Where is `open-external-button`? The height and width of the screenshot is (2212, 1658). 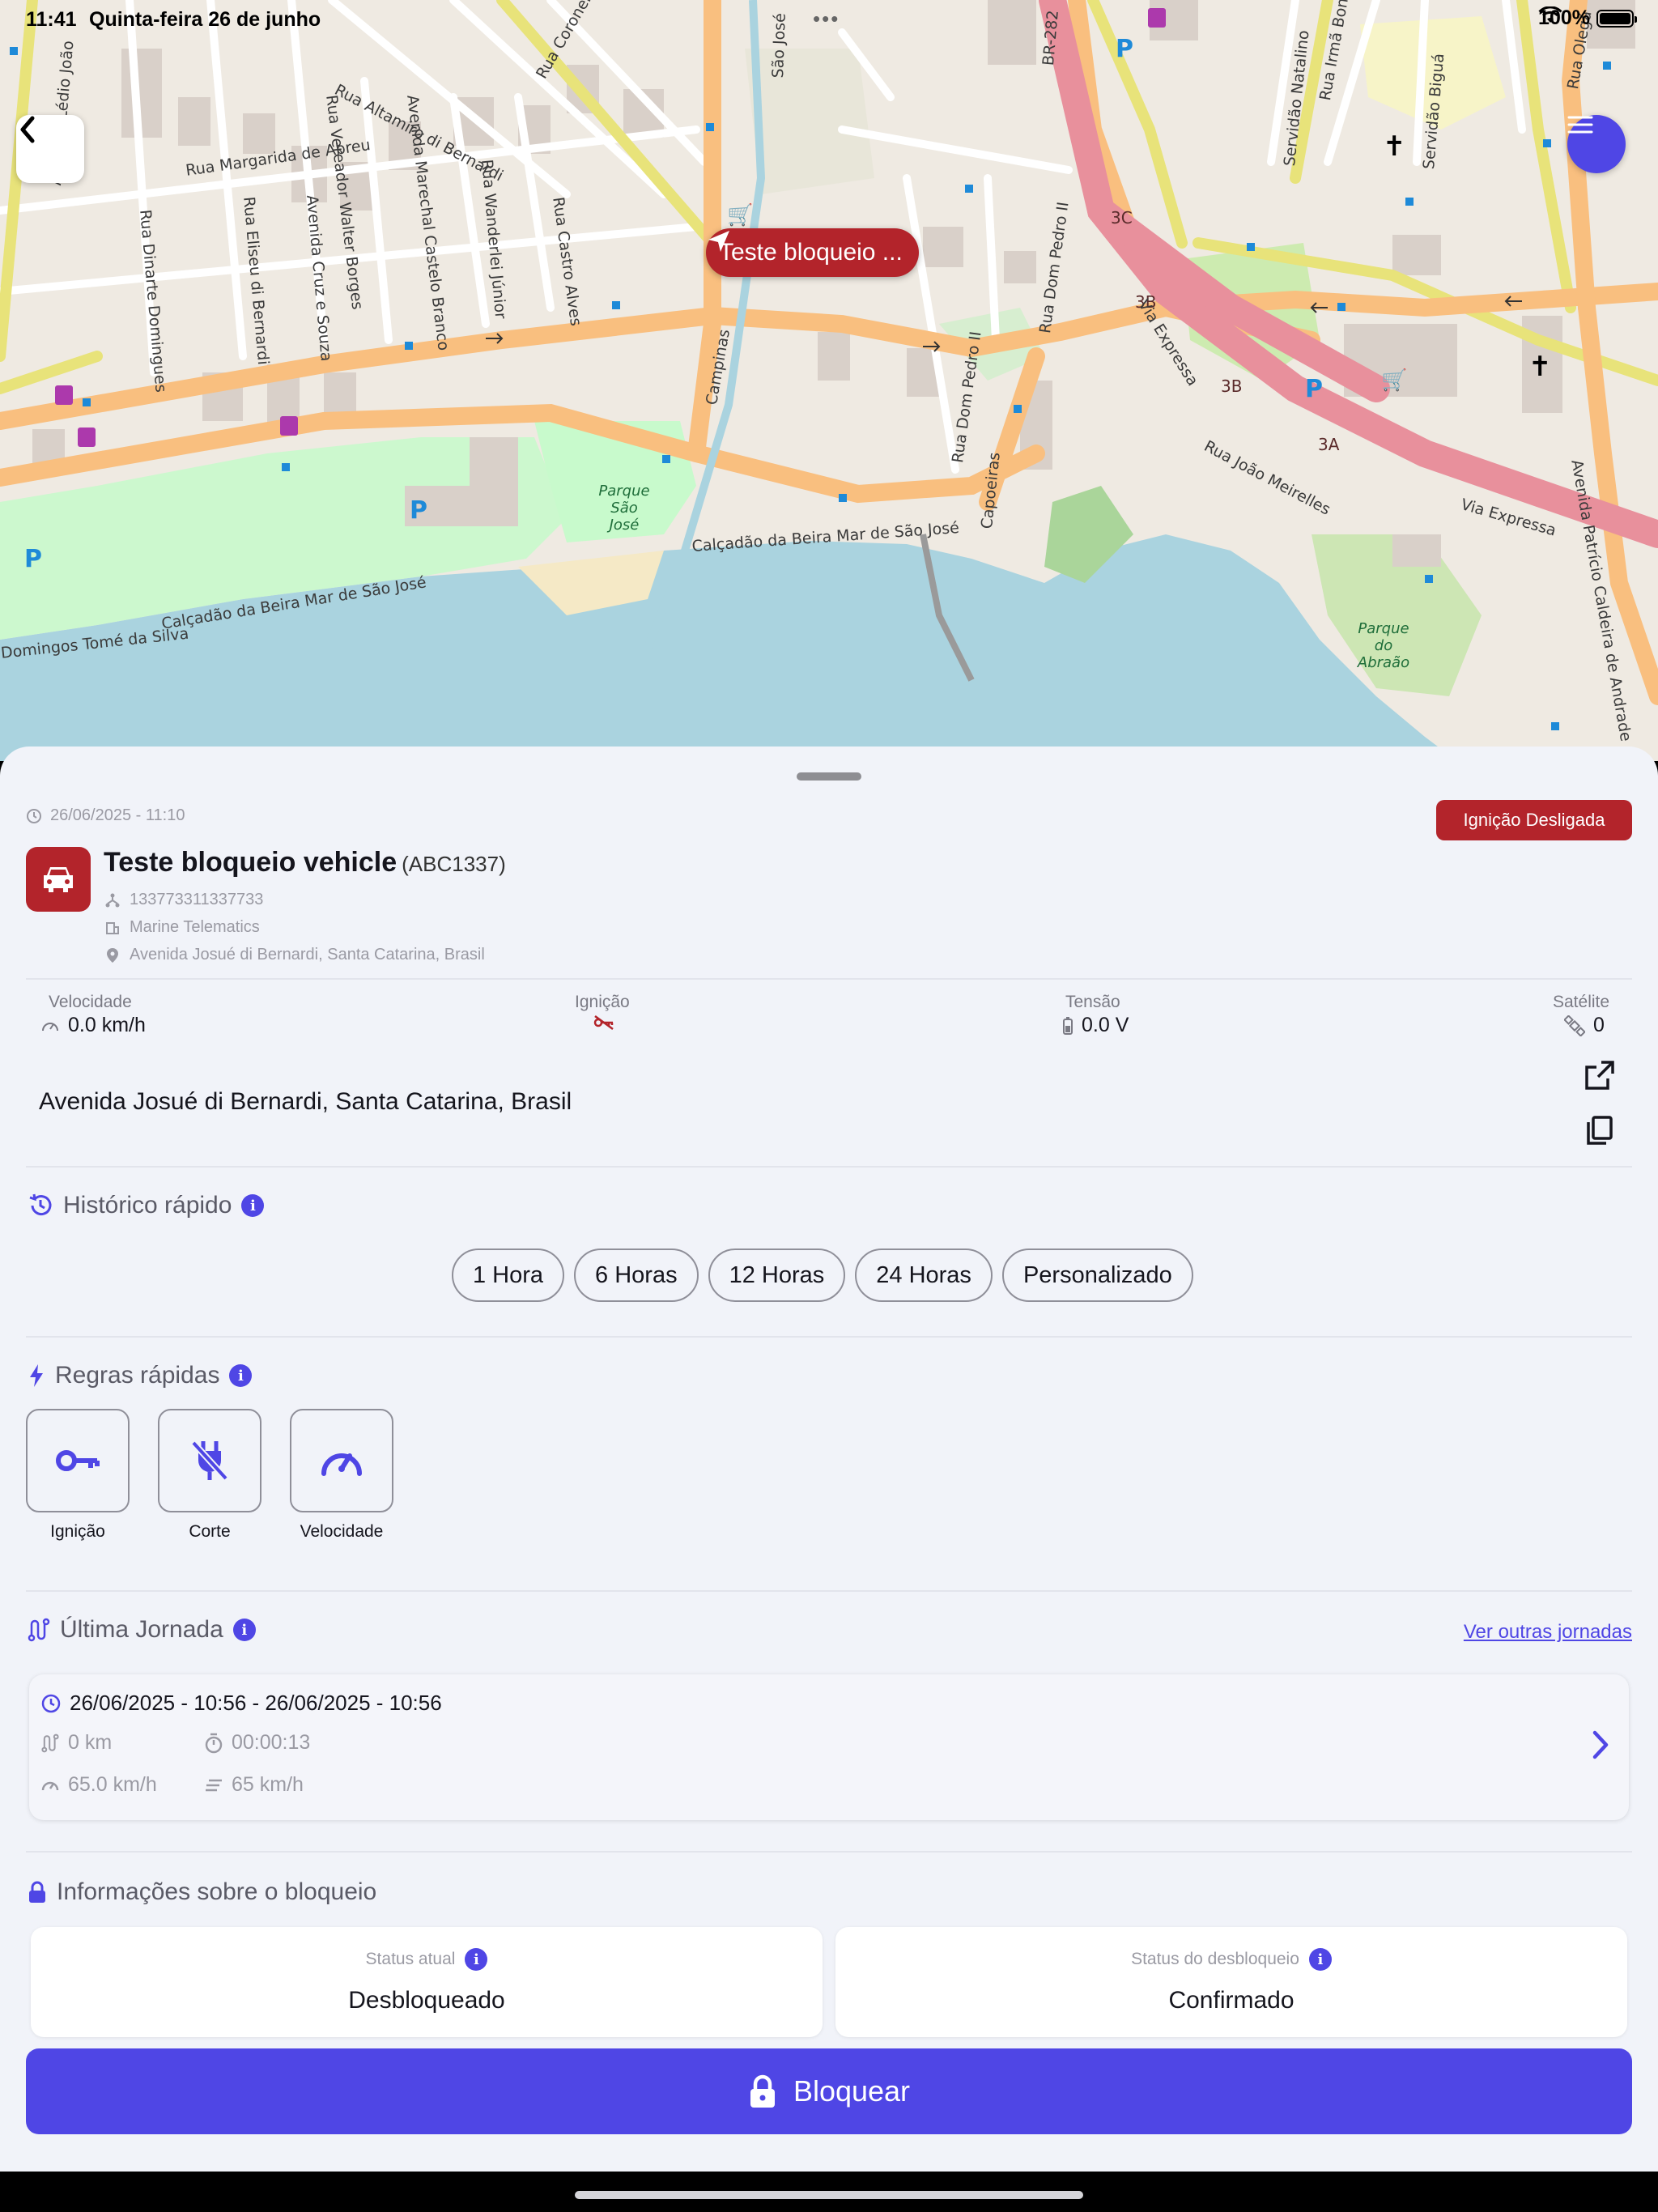
open-external-button is located at coordinates (1599, 1076).